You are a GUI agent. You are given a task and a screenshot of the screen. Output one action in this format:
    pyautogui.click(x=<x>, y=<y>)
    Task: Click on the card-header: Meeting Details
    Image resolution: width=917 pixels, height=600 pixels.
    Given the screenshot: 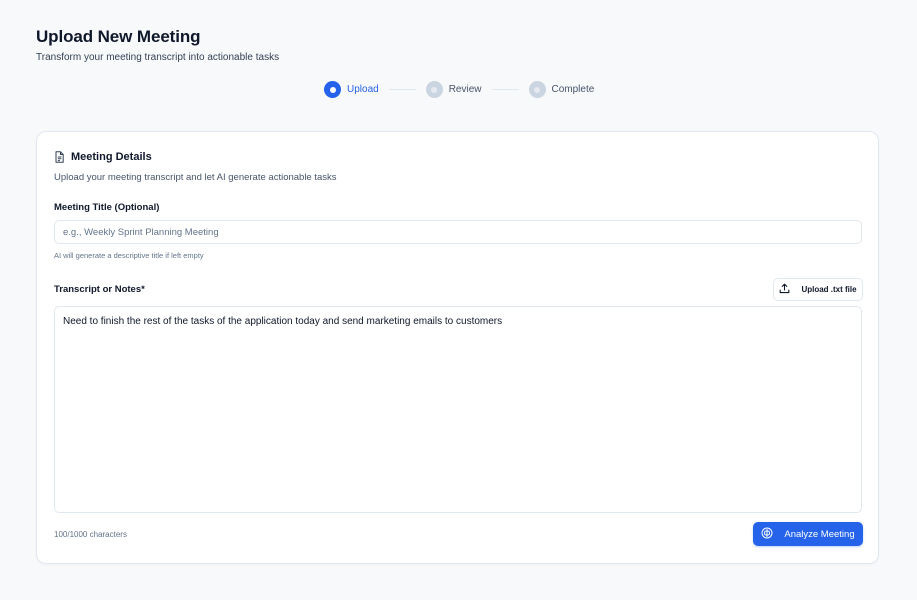 What is the action you would take?
    pyautogui.click(x=103, y=157)
    